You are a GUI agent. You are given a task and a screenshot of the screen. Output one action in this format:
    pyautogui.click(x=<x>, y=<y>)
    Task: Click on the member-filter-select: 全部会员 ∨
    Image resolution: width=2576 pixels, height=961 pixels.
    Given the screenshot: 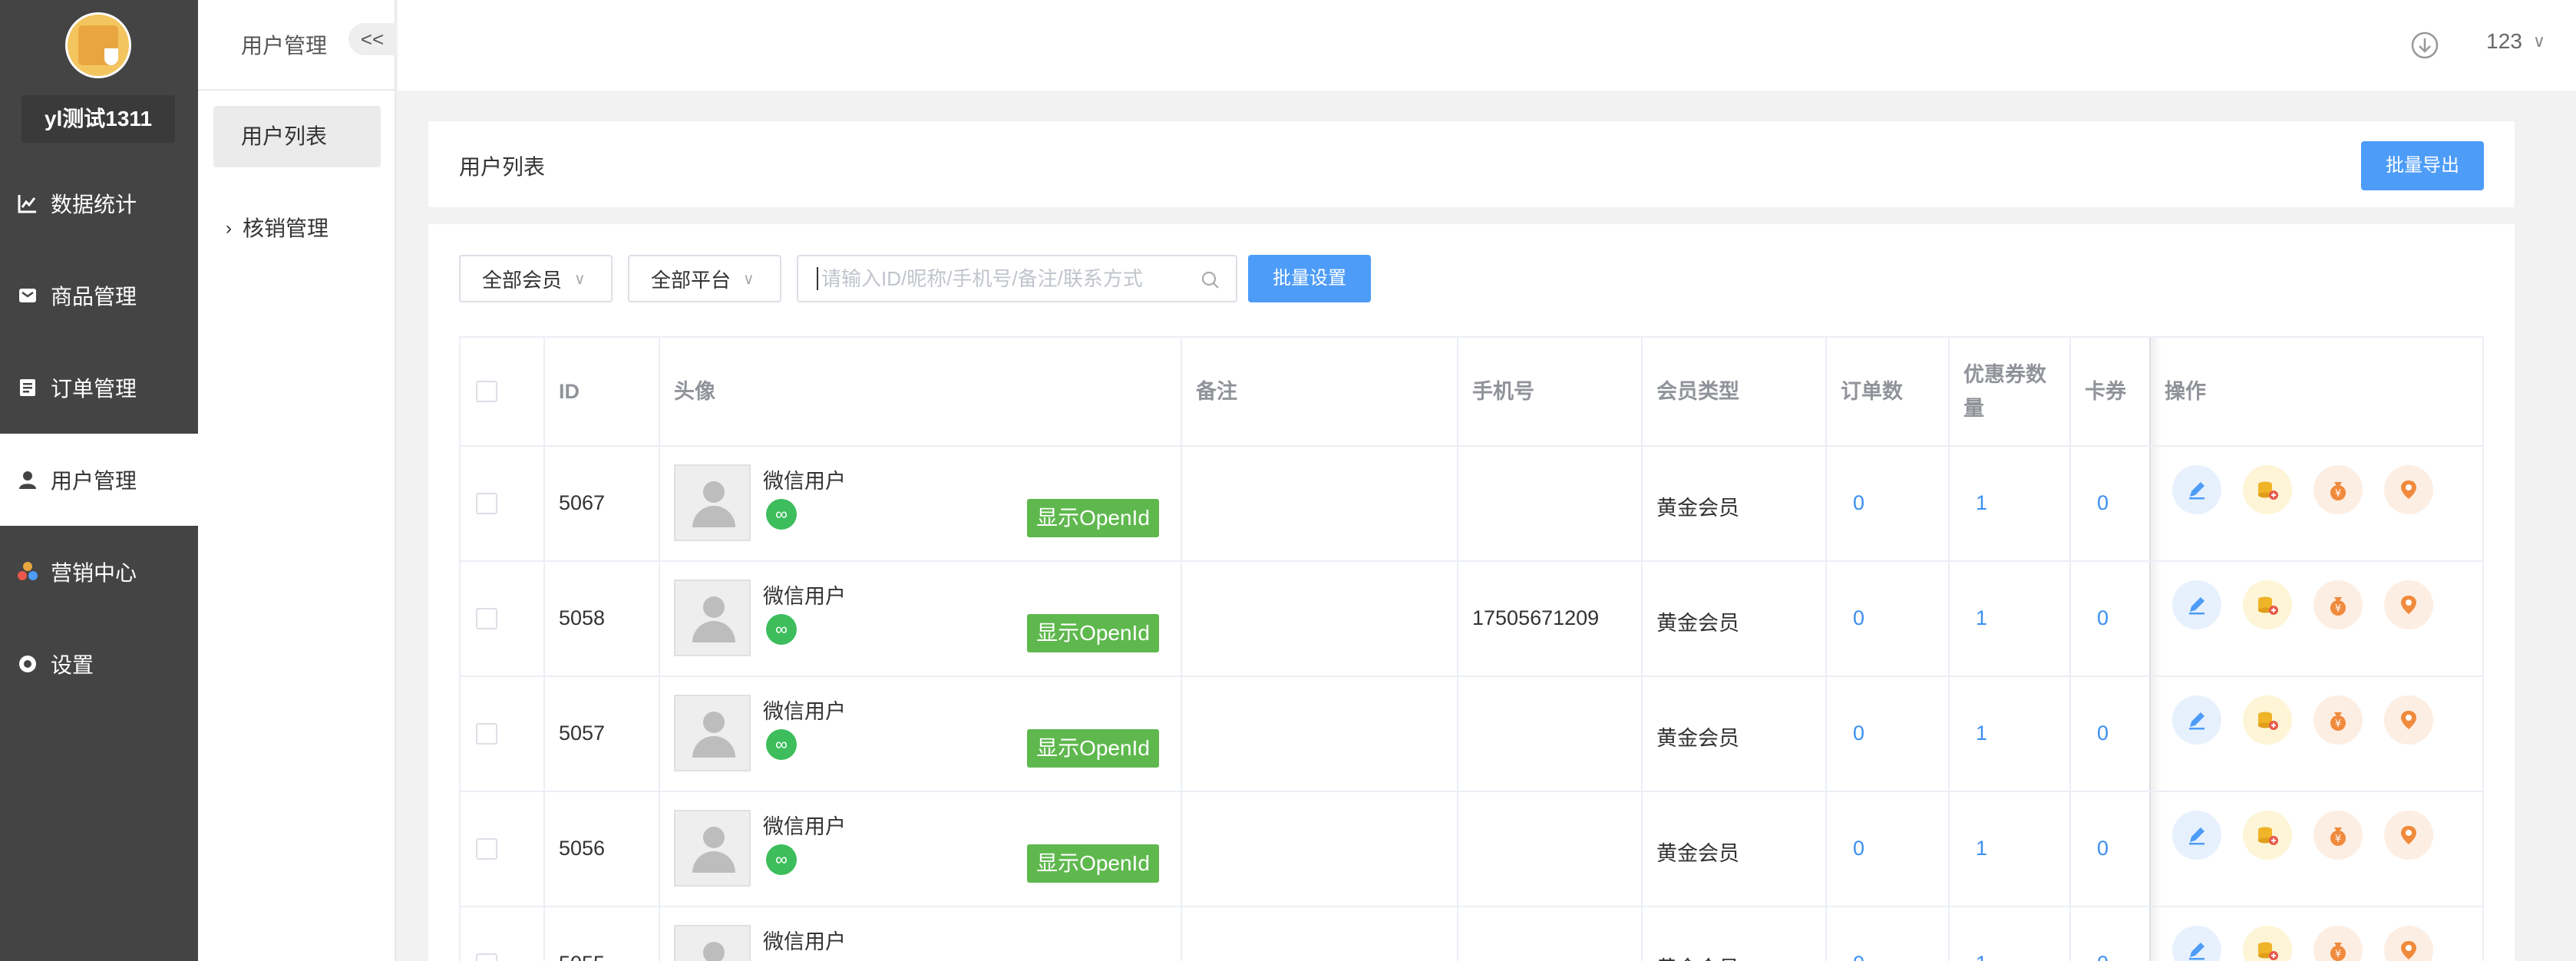 What is the action you would take?
    pyautogui.click(x=536, y=278)
    